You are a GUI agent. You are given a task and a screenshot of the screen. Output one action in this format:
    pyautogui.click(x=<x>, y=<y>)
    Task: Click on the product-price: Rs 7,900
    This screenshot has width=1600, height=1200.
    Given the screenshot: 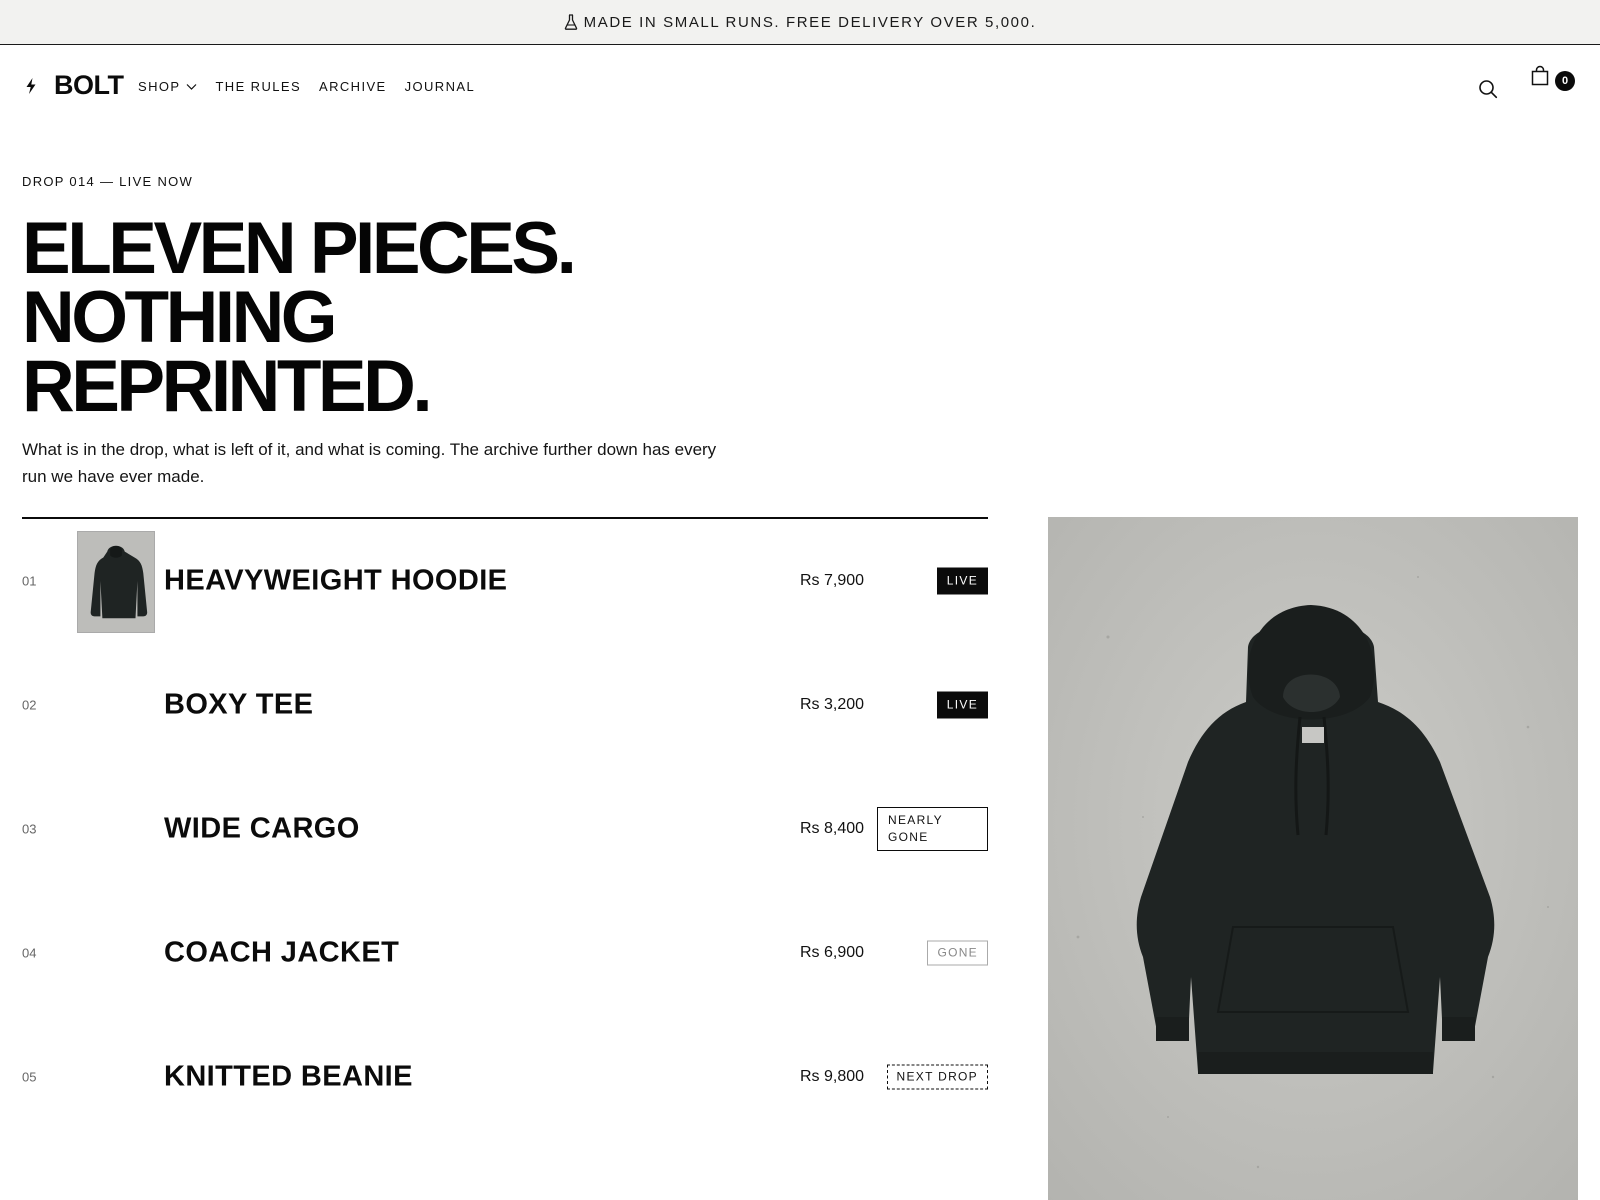 What is the action you would take?
    pyautogui.click(x=832, y=580)
    